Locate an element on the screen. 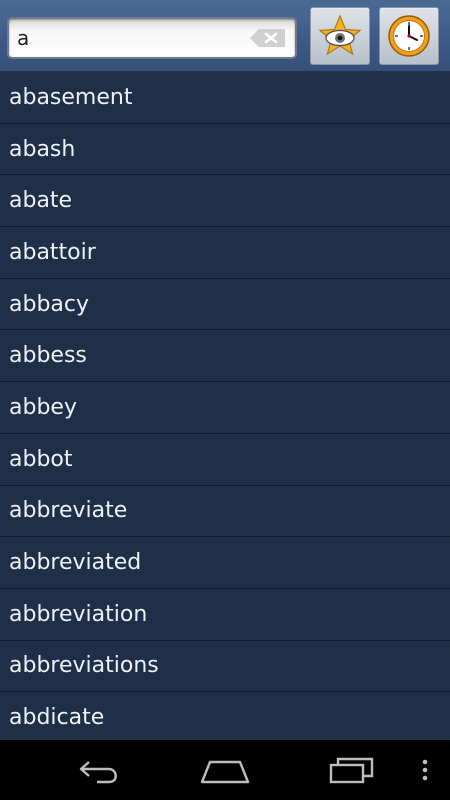  history-button is located at coordinates (409, 36).